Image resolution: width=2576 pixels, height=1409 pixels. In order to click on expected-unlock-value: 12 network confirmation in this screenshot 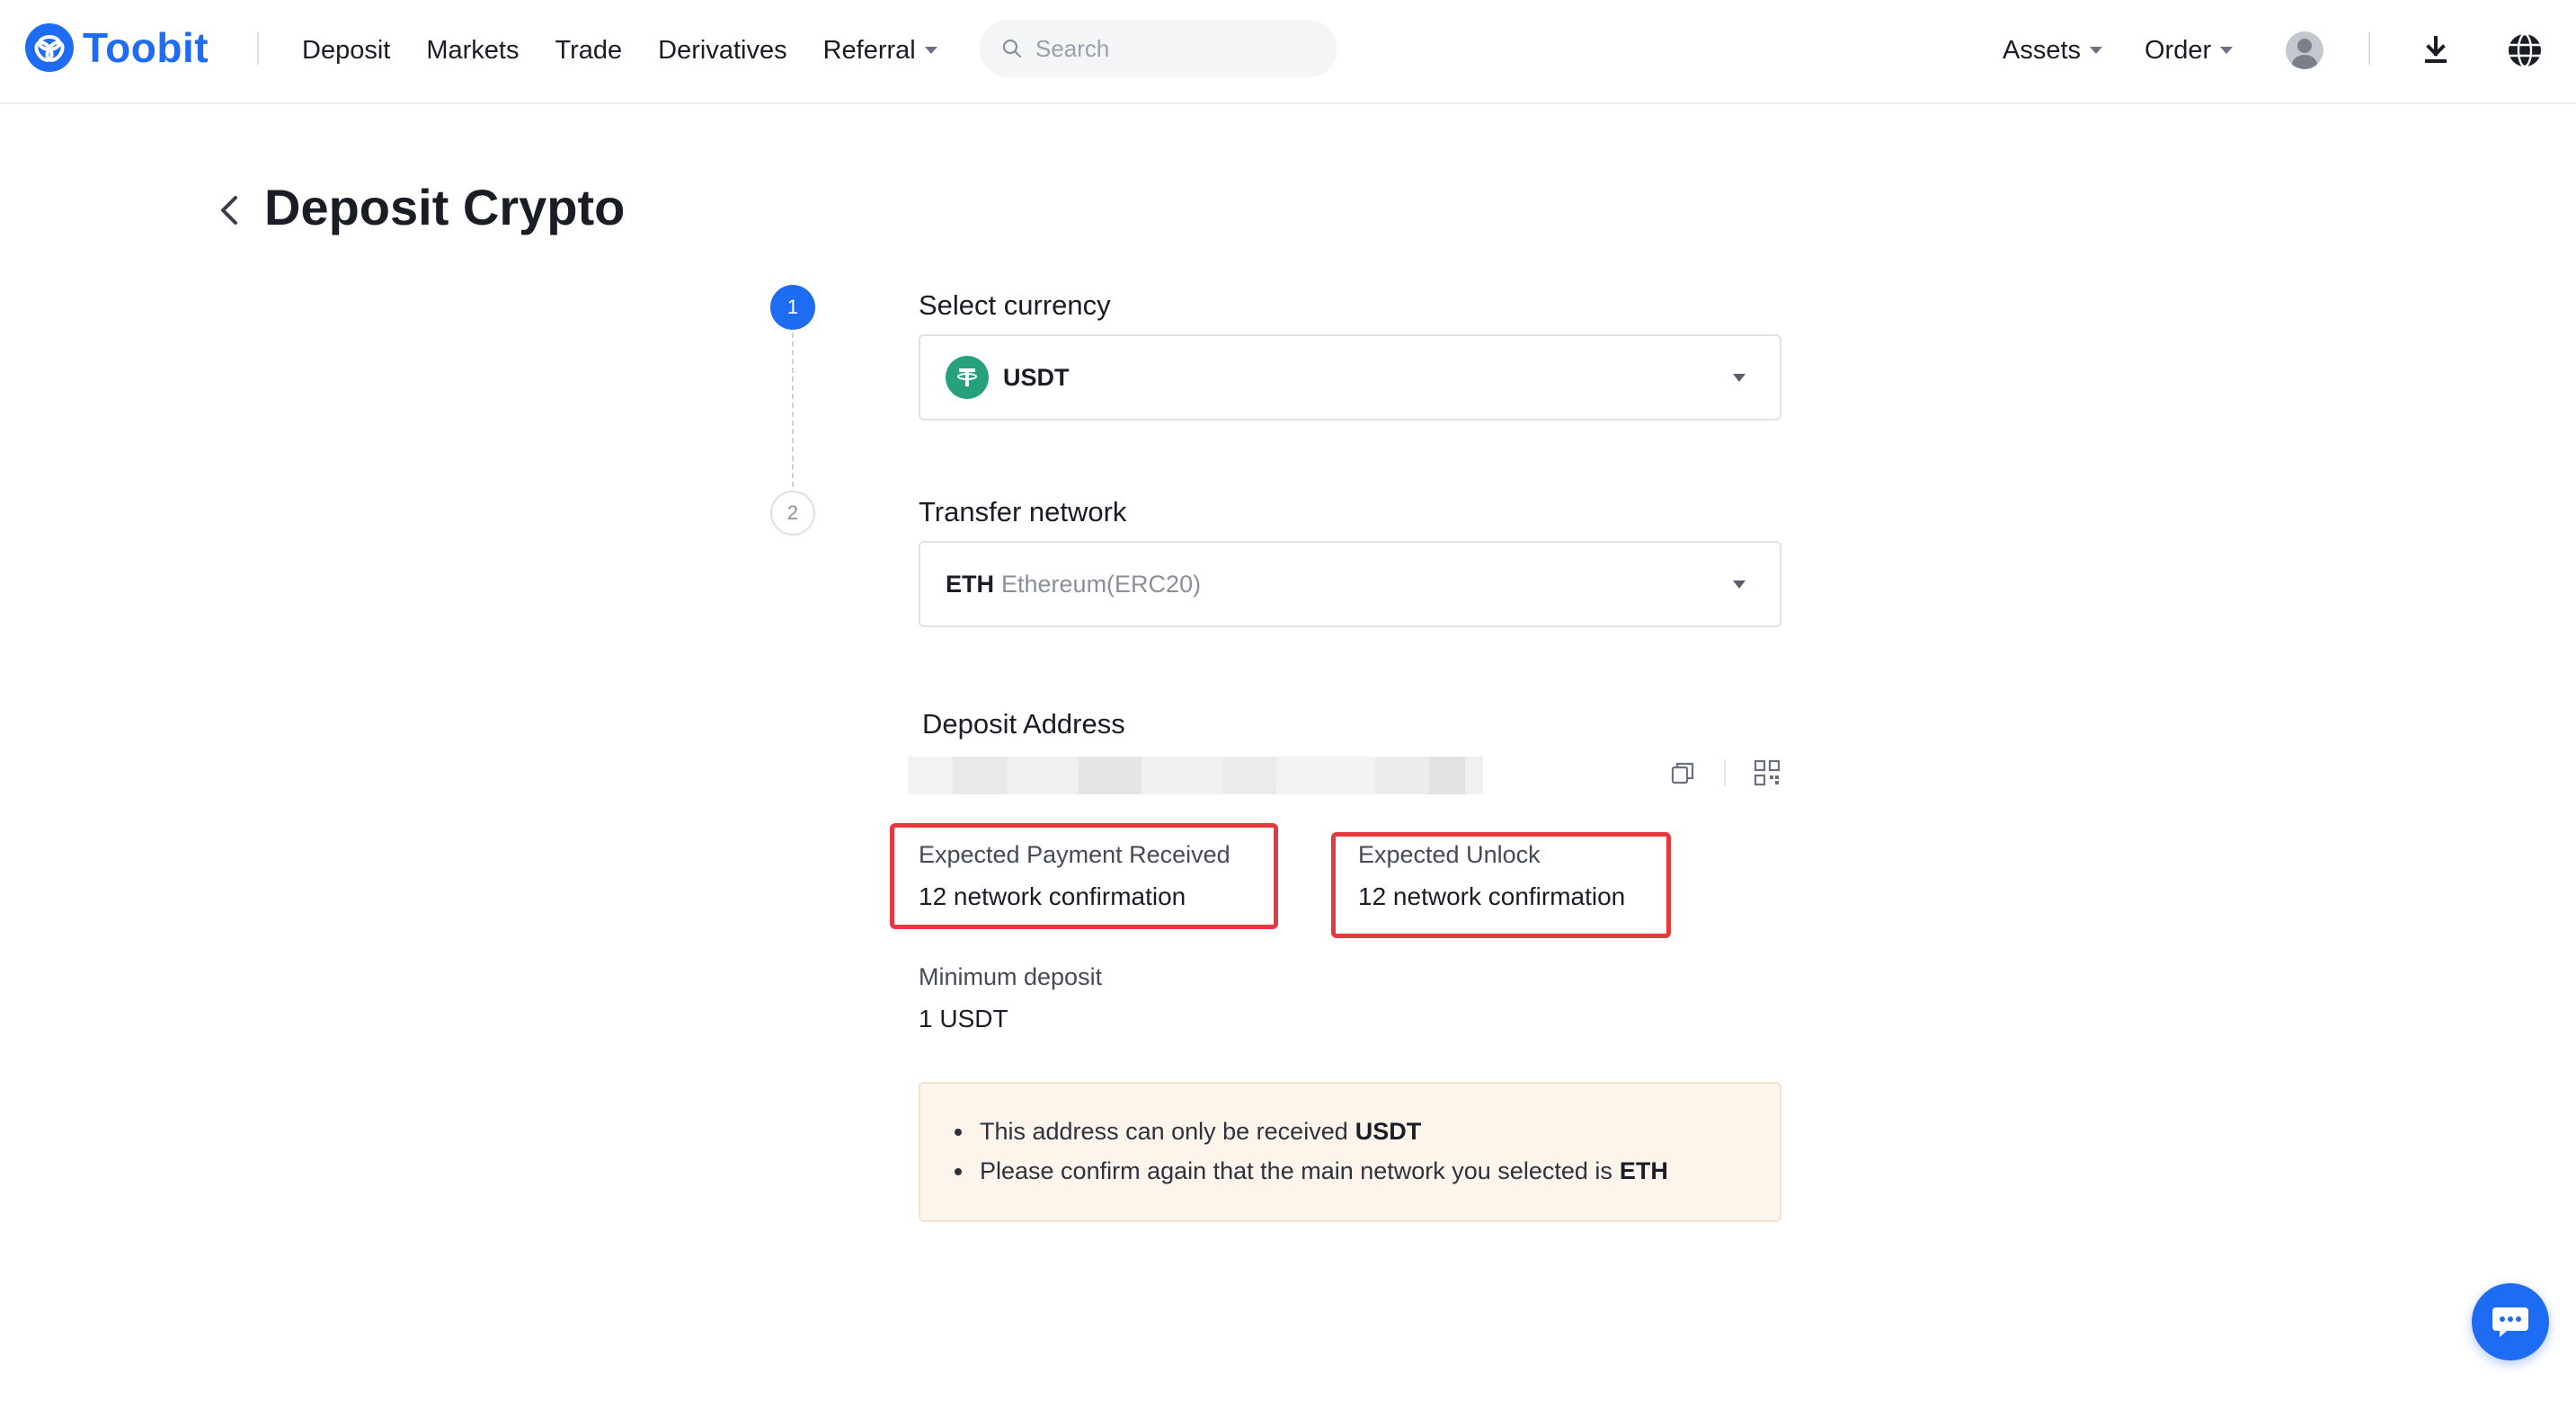, I will do `click(1492, 896)`.